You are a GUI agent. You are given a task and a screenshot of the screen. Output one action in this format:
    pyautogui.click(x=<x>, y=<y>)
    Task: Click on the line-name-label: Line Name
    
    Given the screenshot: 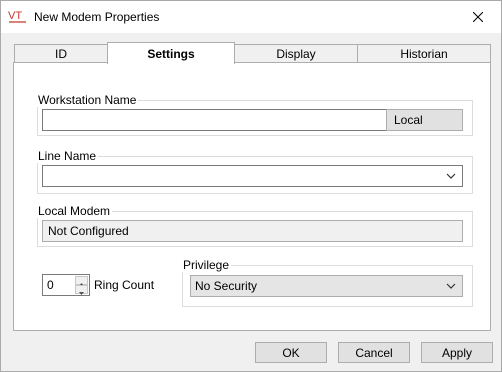 What is the action you would take?
    pyautogui.click(x=67, y=156)
    